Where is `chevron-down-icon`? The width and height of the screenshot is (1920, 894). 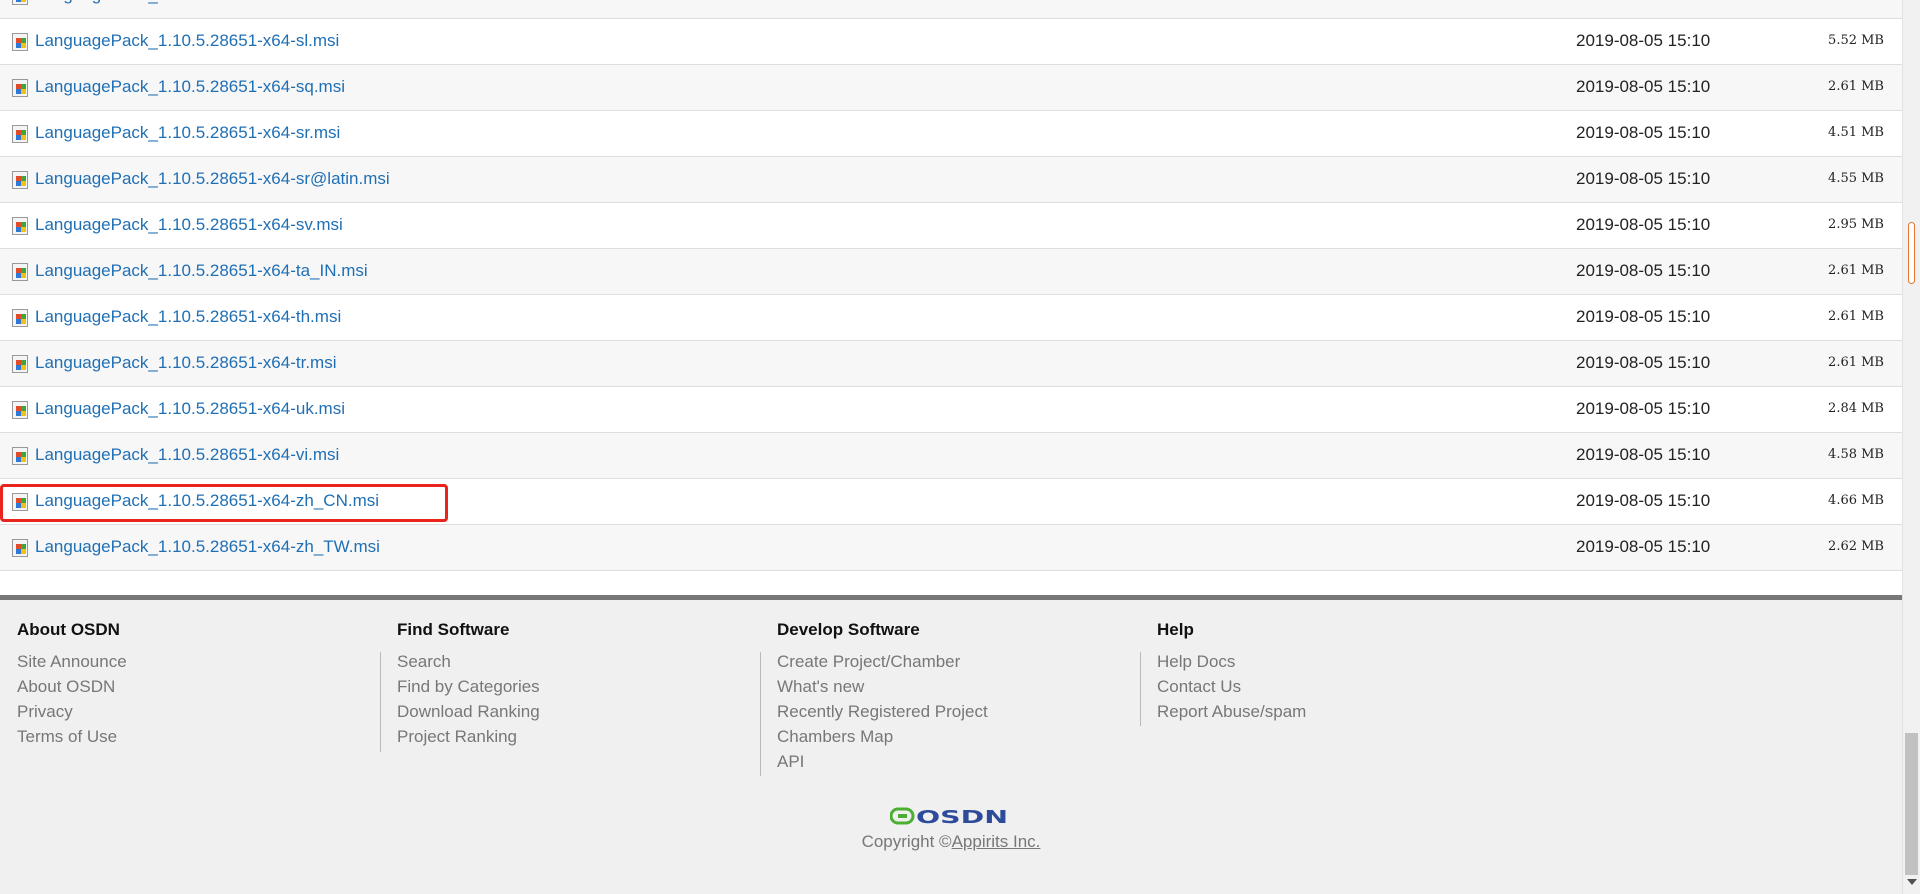 chevron-down-icon is located at coordinates (1912, 882).